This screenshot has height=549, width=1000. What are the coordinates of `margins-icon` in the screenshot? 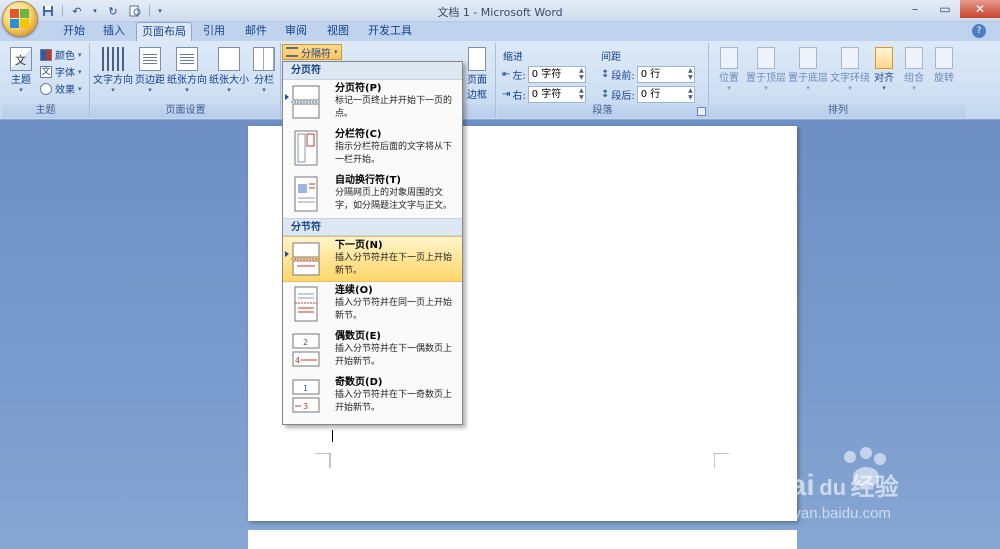 It's located at (150, 59).